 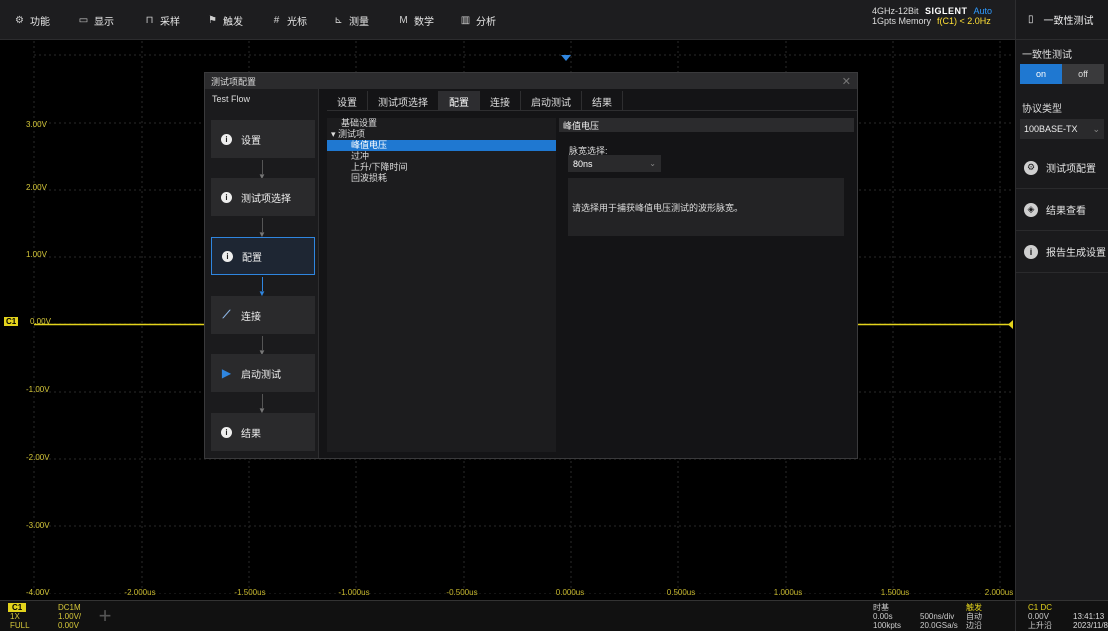 I want to click on tree-basic-settings: 基础设置, so click(x=441, y=123).